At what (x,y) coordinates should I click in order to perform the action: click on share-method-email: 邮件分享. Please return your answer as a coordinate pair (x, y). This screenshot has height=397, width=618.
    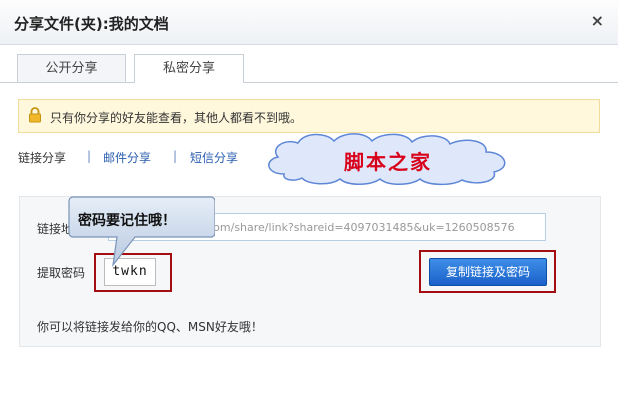
    Looking at the image, I should click on (127, 158).